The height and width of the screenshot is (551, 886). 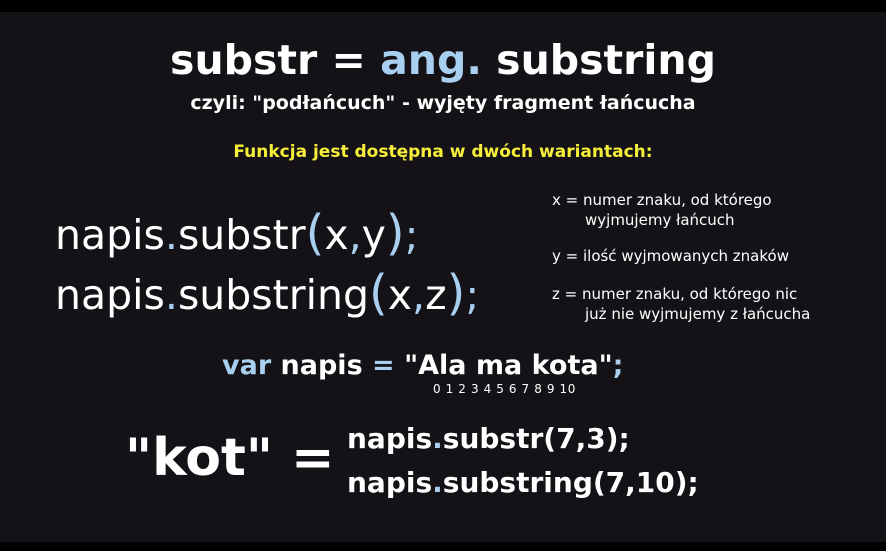 What do you see at coordinates (517, 482) in the screenshot?
I see `result-method: substring` at bounding box center [517, 482].